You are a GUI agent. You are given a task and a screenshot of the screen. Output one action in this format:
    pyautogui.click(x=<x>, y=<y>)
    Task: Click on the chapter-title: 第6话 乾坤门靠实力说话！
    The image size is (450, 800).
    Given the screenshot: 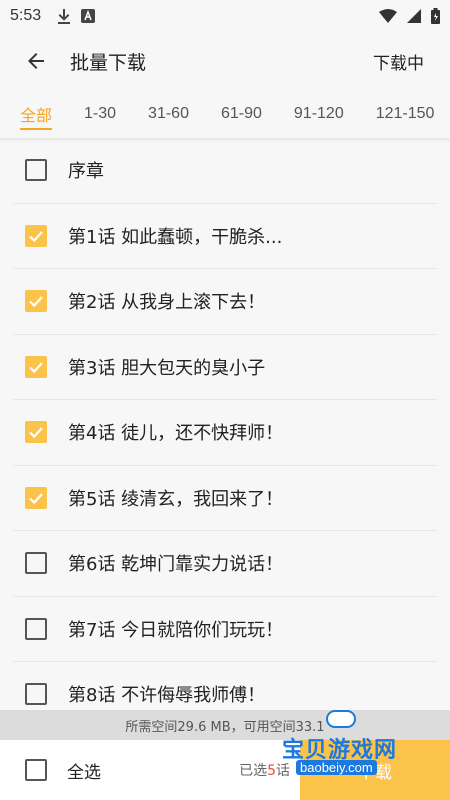 What is the action you would take?
    pyautogui.click(x=176, y=565)
    